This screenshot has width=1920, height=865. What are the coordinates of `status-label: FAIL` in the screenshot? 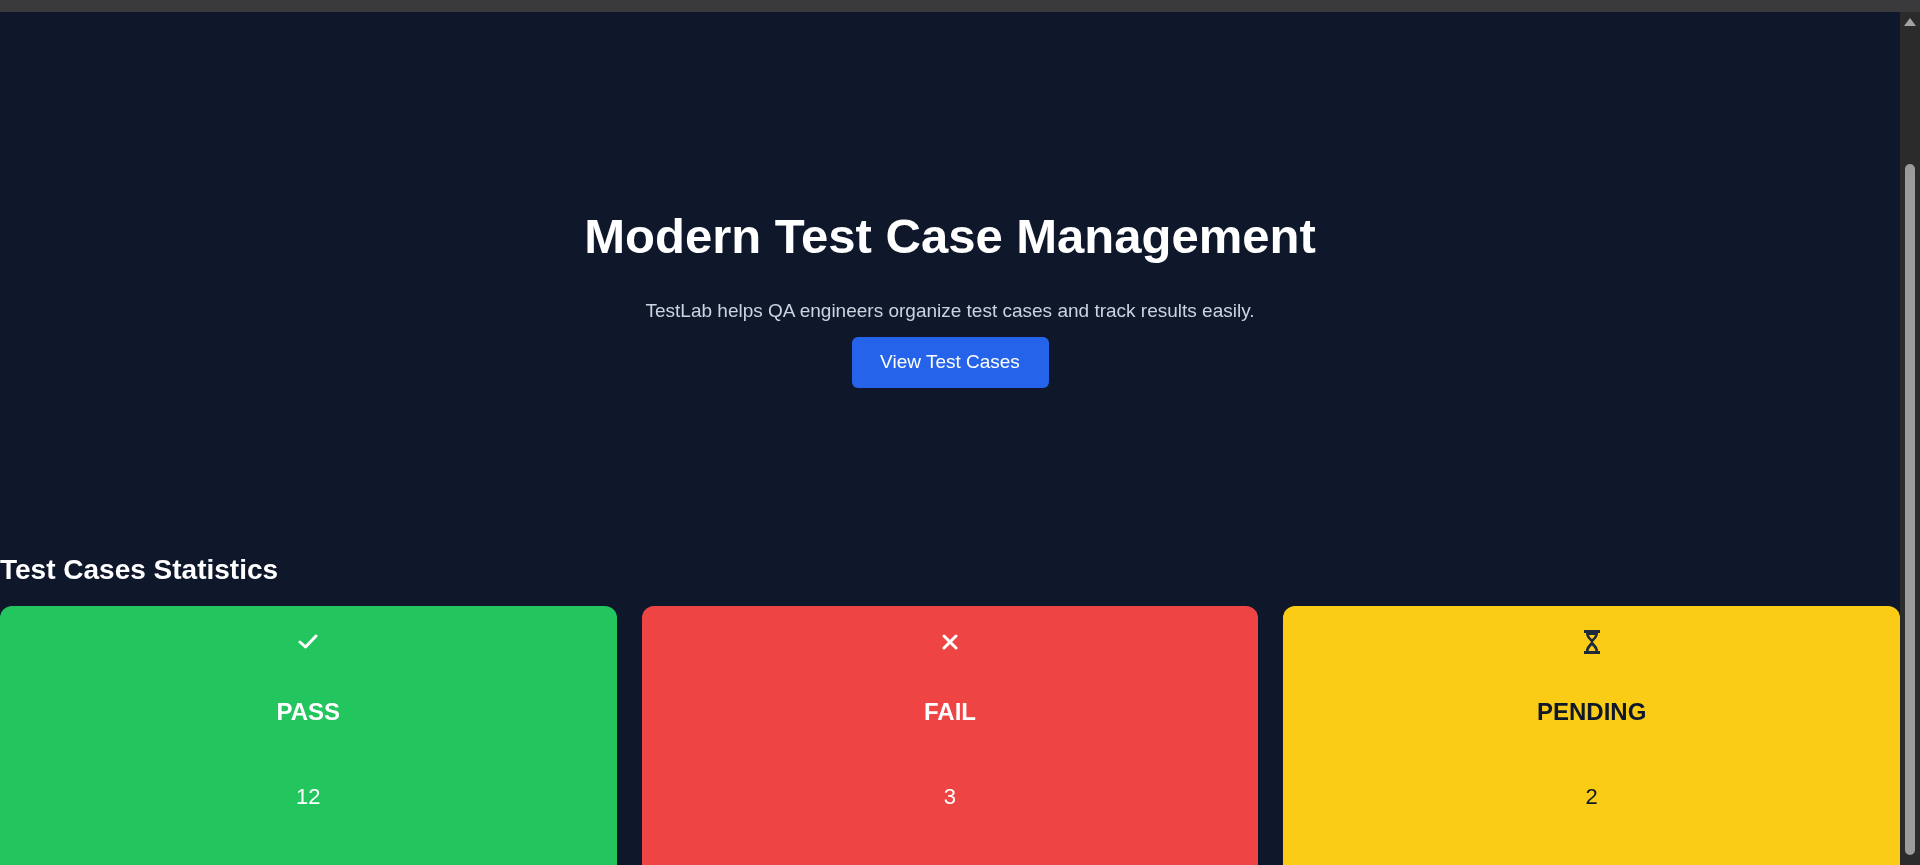 It's located at (950, 712).